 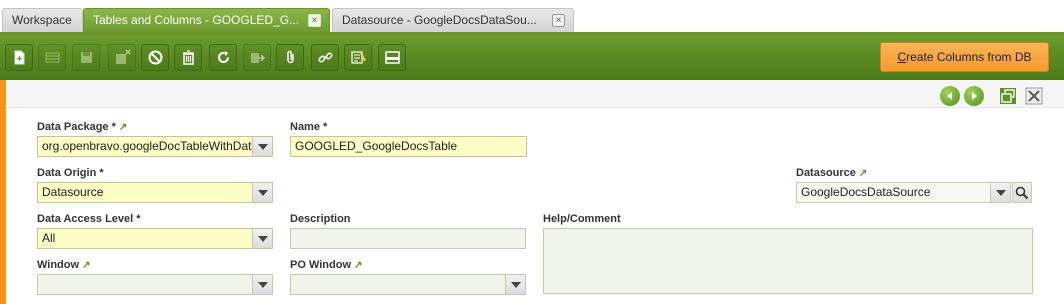 I want to click on create-columns-from-db-button: Create Columns from DB, so click(x=964, y=57).